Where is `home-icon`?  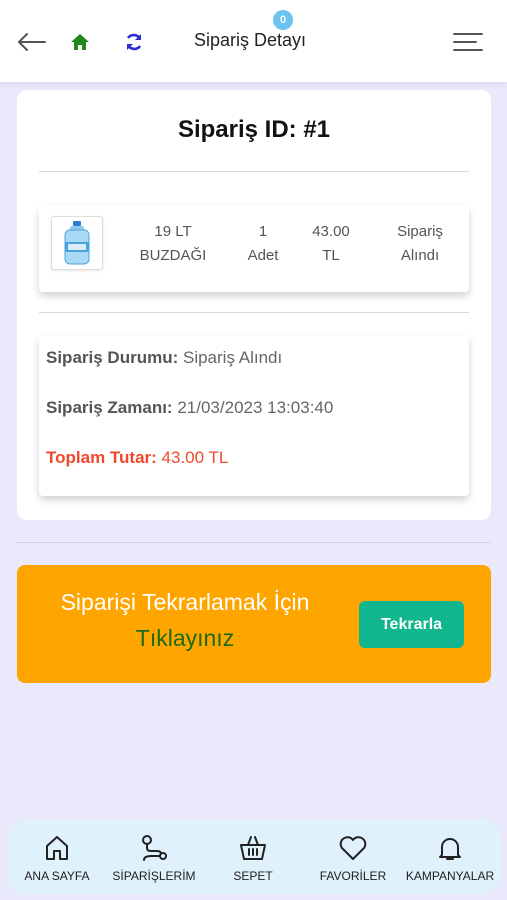 home-icon is located at coordinates (80, 42).